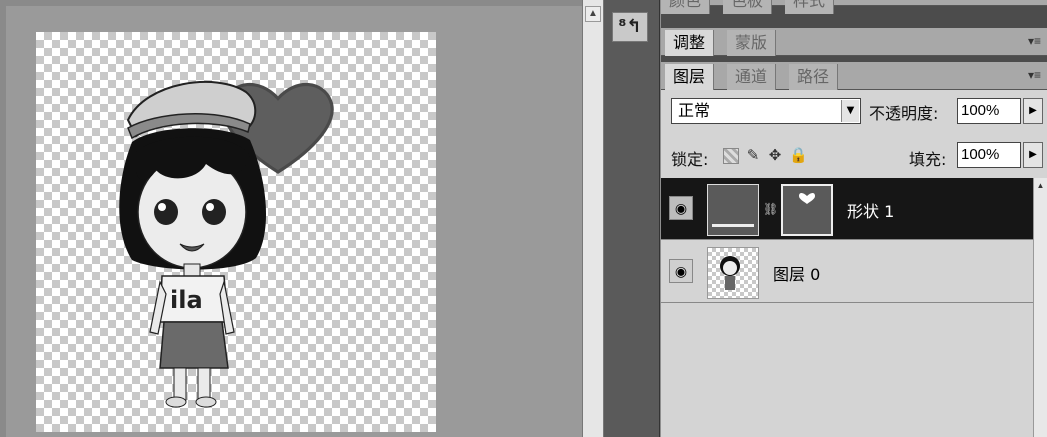  I want to click on opacity-input: 100%, so click(989, 111).